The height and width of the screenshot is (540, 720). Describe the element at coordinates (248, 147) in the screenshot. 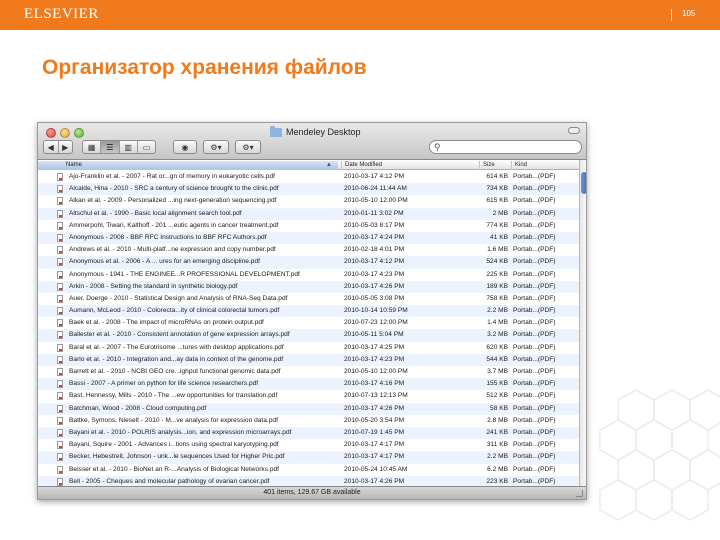

I see `dropbox-button: ⚙▾` at that location.